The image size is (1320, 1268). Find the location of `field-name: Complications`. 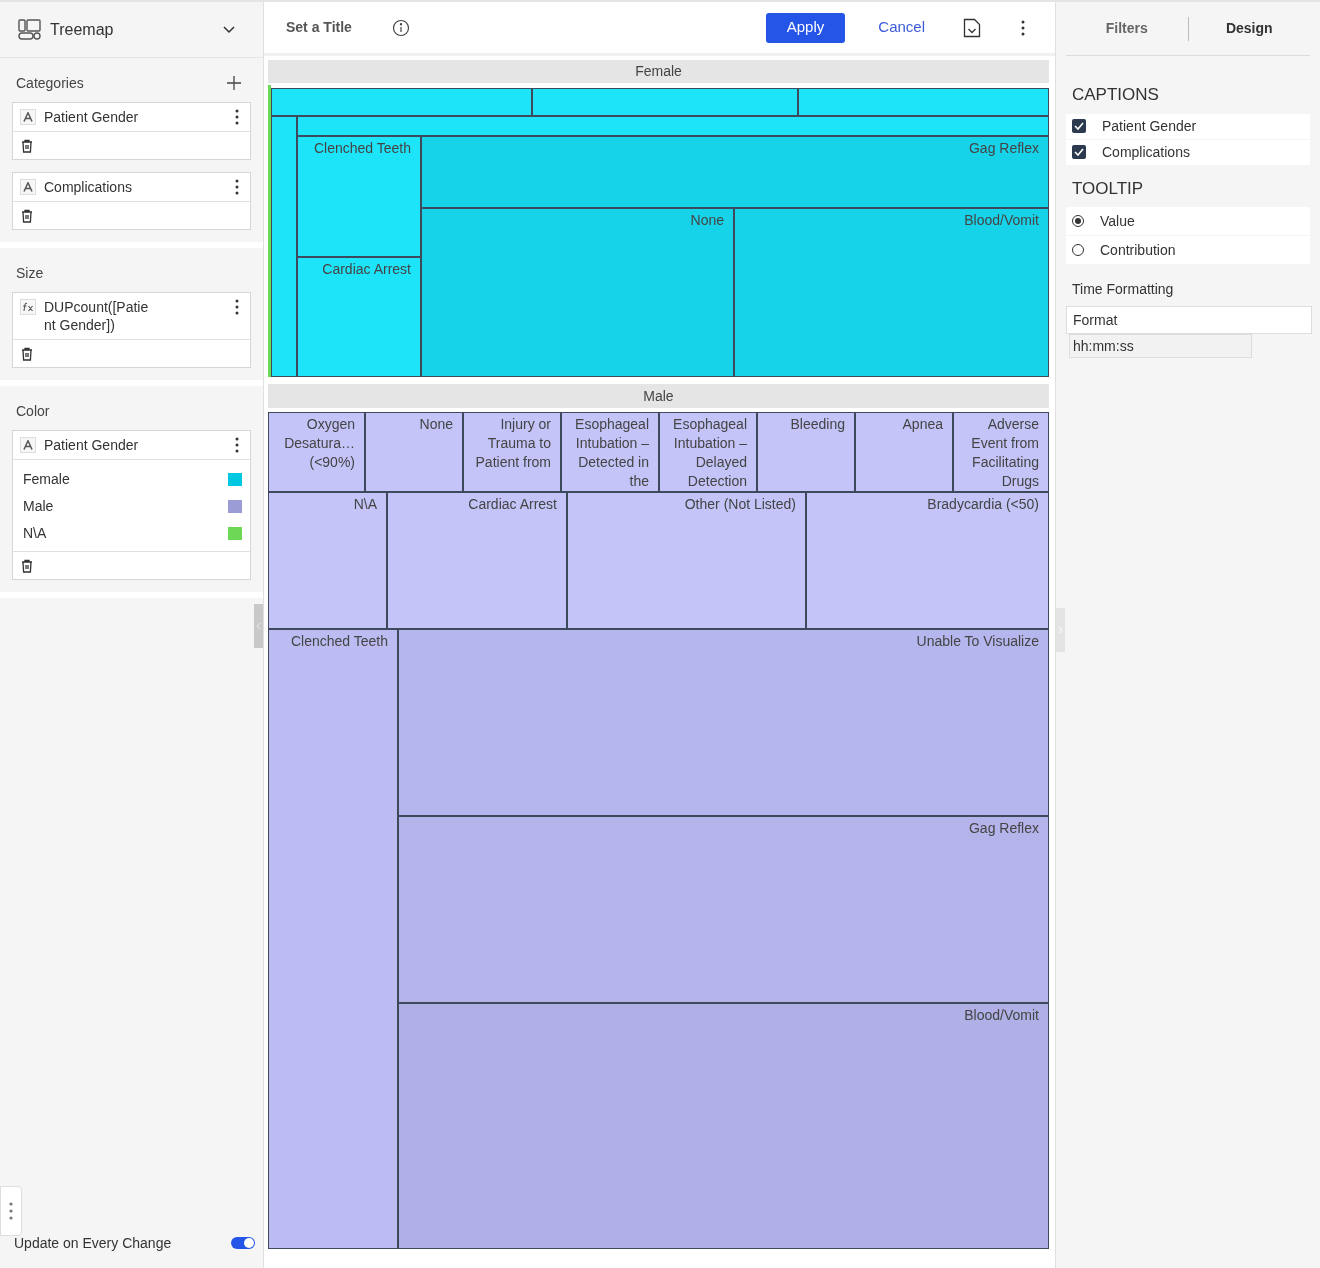

field-name: Complications is located at coordinates (88, 187).